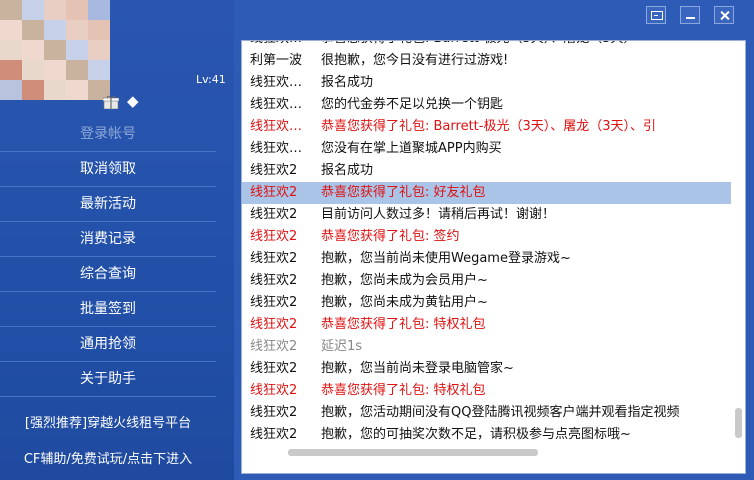 This screenshot has height=480, width=754. I want to click on log-row: 线狂欢… 您的代金券不足以兑换一个钥匙, so click(486, 105).